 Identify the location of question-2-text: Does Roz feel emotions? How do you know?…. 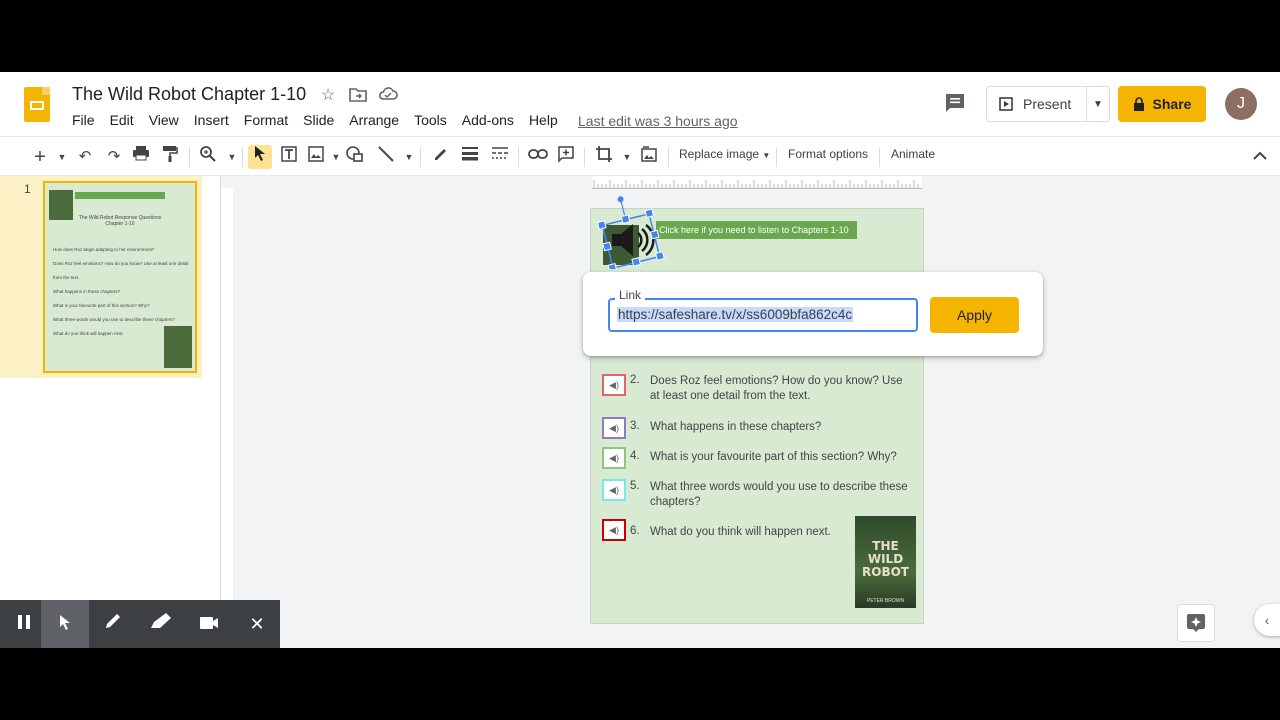
(776, 388).